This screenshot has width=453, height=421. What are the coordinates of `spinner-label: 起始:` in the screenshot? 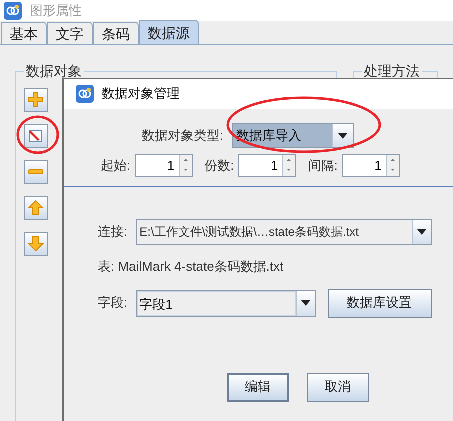 It's located at (116, 165).